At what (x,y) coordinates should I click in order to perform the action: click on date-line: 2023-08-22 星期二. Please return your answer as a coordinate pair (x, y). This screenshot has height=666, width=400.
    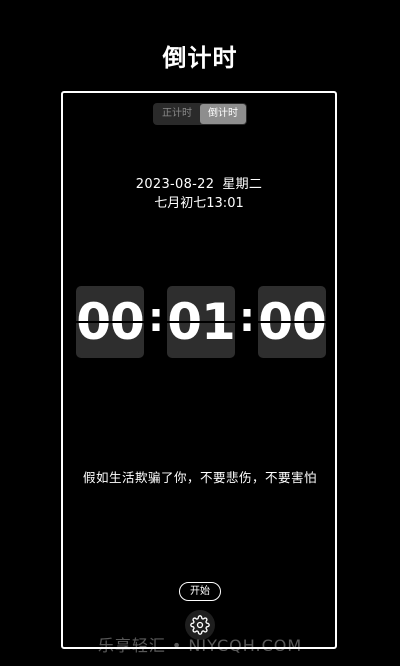
    Looking at the image, I should click on (199, 182).